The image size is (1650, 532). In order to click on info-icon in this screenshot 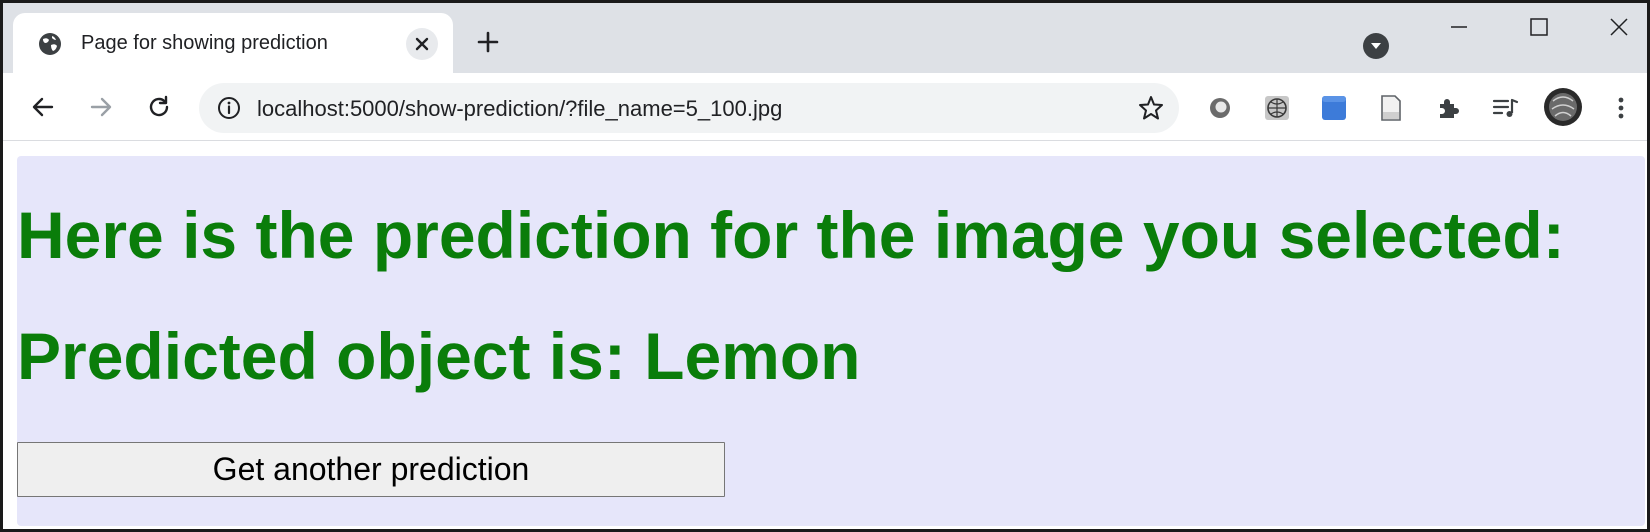, I will do `click(229, 108)`.